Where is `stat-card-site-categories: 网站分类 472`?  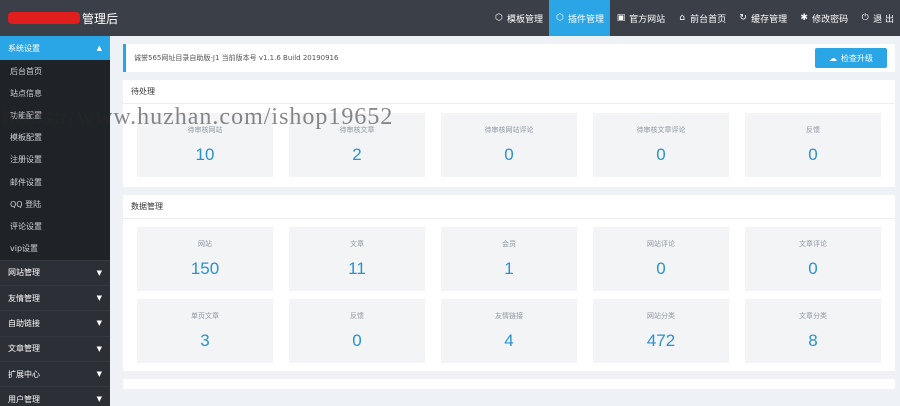
stat-card-site-categories: 网站分类 472 is located at coordinates (661, 331).